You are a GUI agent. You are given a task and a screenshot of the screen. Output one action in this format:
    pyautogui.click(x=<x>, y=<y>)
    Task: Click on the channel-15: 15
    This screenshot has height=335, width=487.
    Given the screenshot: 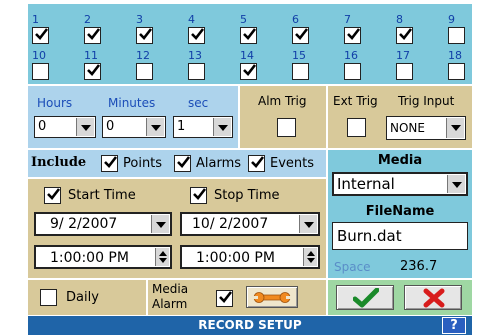 What is the action you would take?
    pyautogui.click(x=301, y=67)
    